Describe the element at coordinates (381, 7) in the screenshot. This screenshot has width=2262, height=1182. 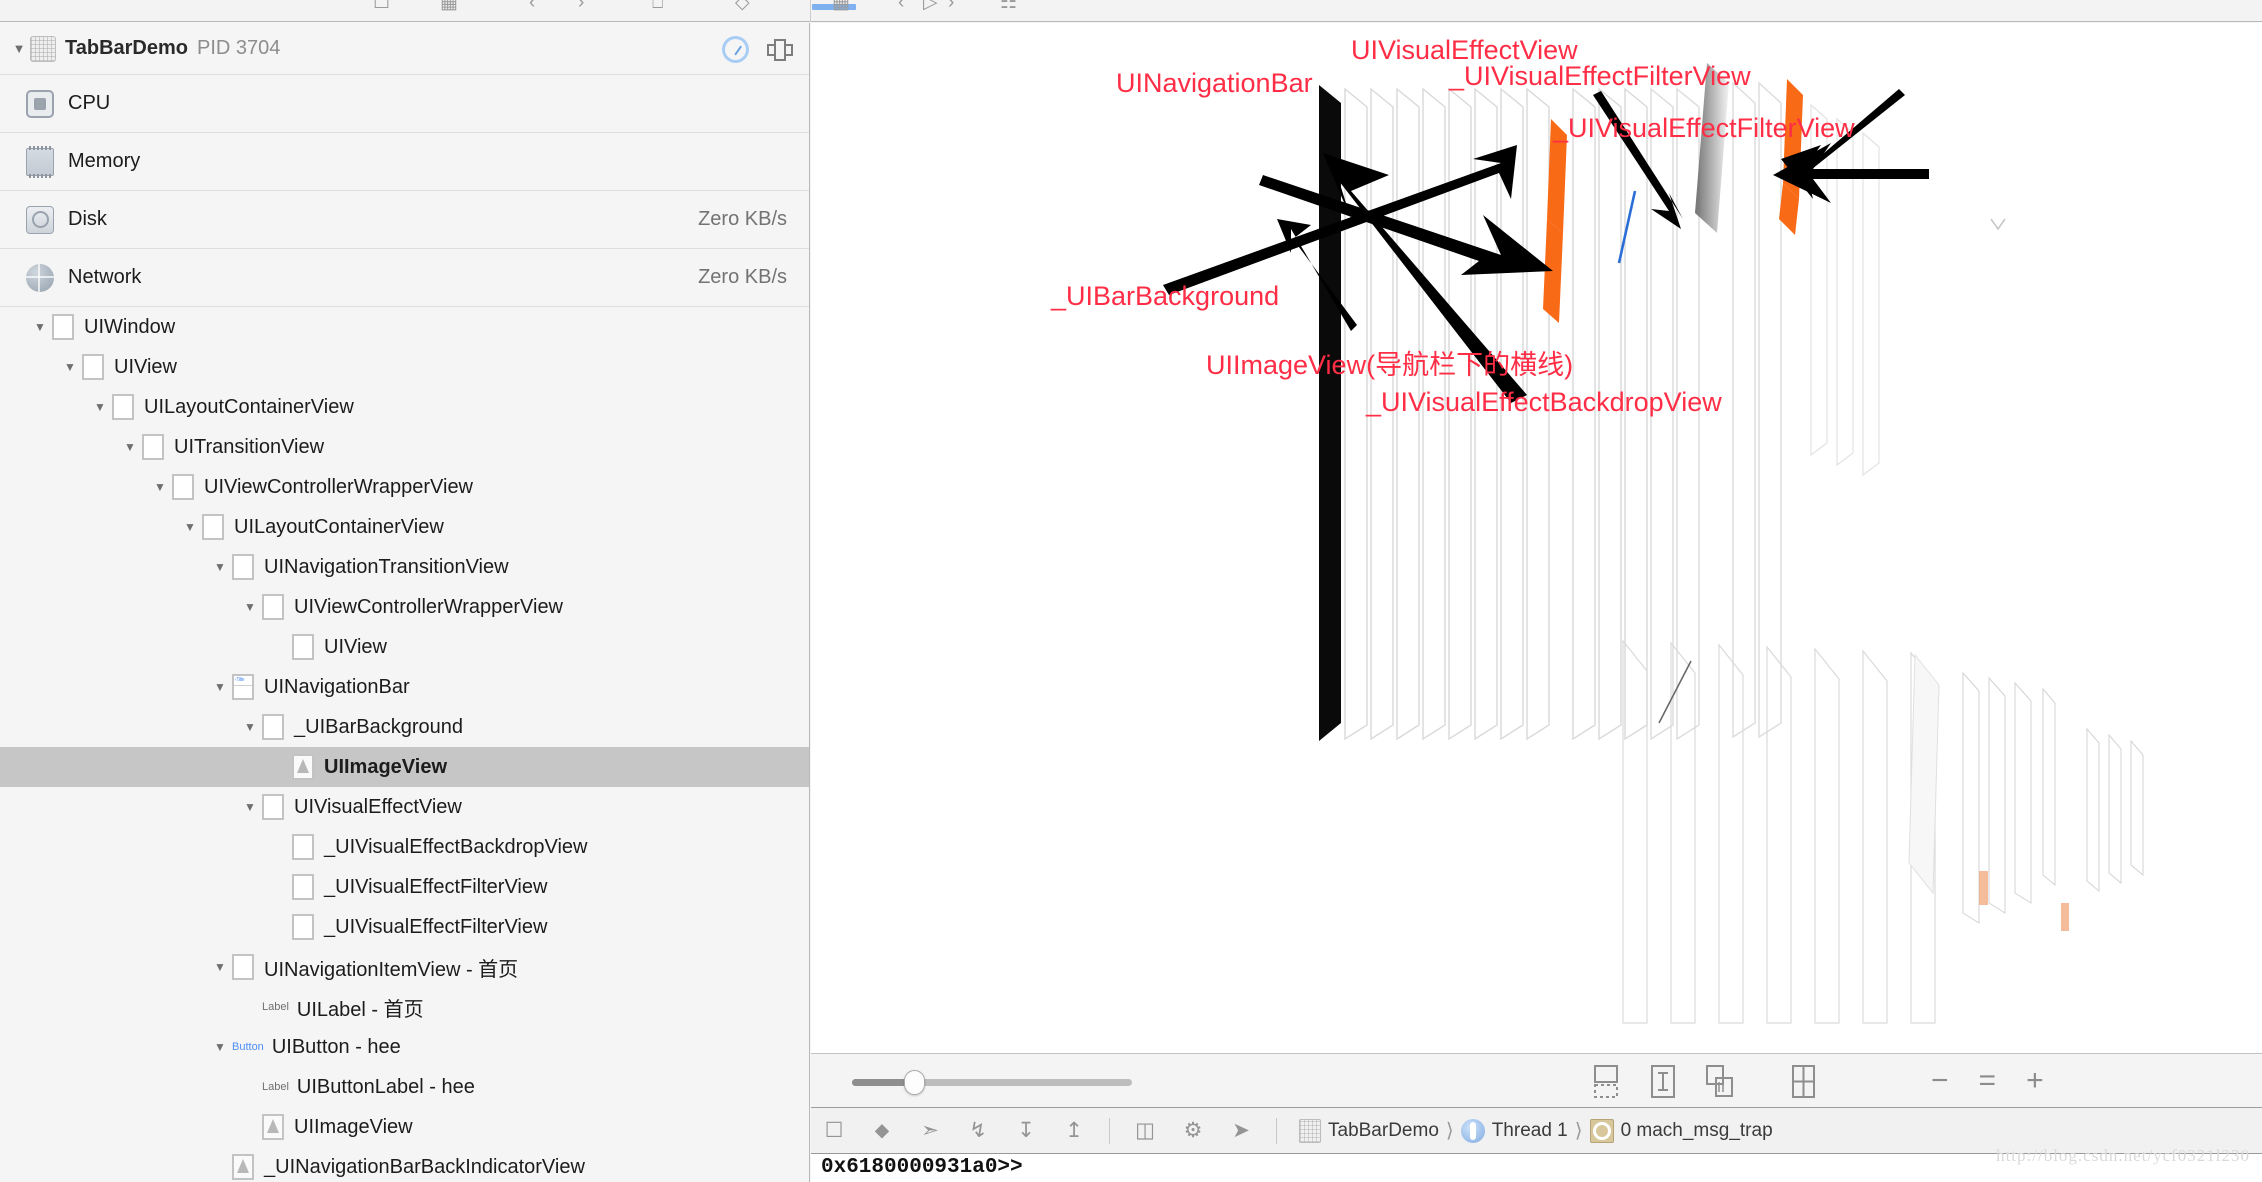
I see `panel-left-icon: ☐` at that location.